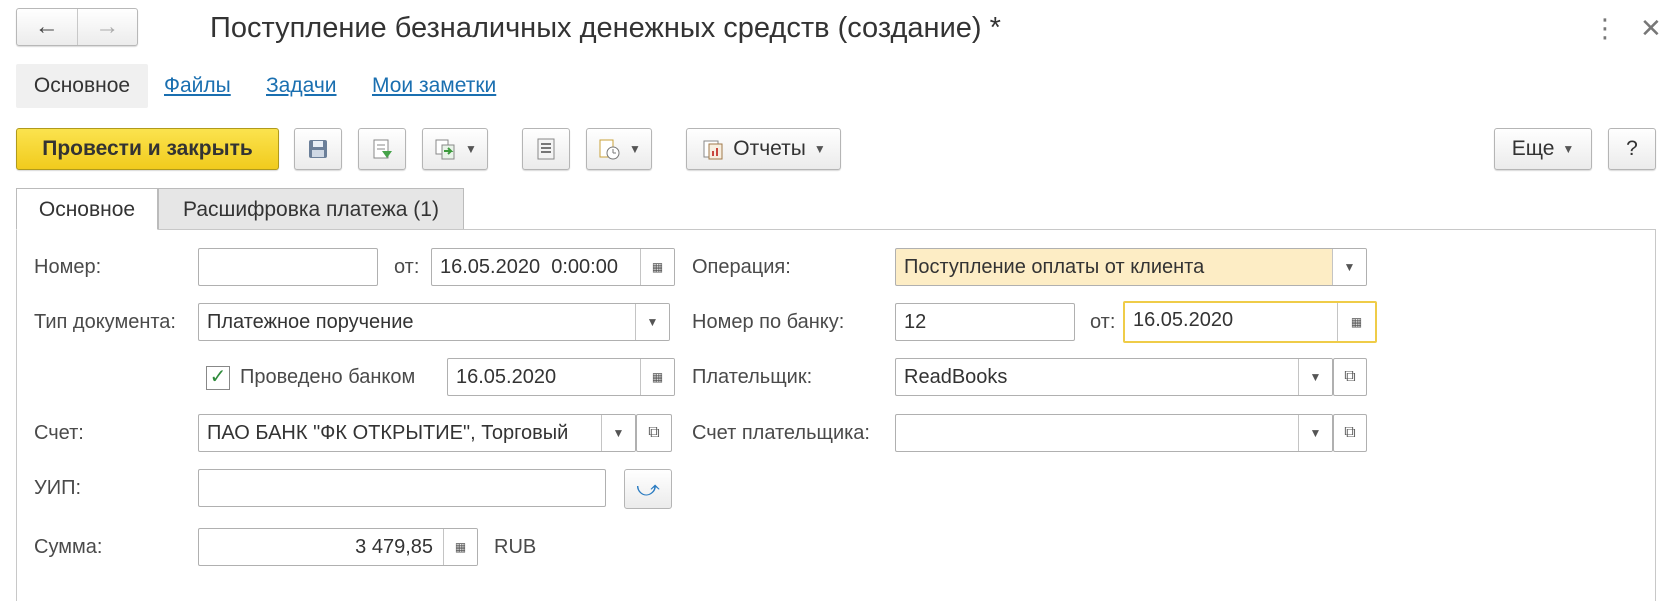 This screenshot has width=1680, height=604. I want to click on operation-label: Операция:, so click(741, 267).